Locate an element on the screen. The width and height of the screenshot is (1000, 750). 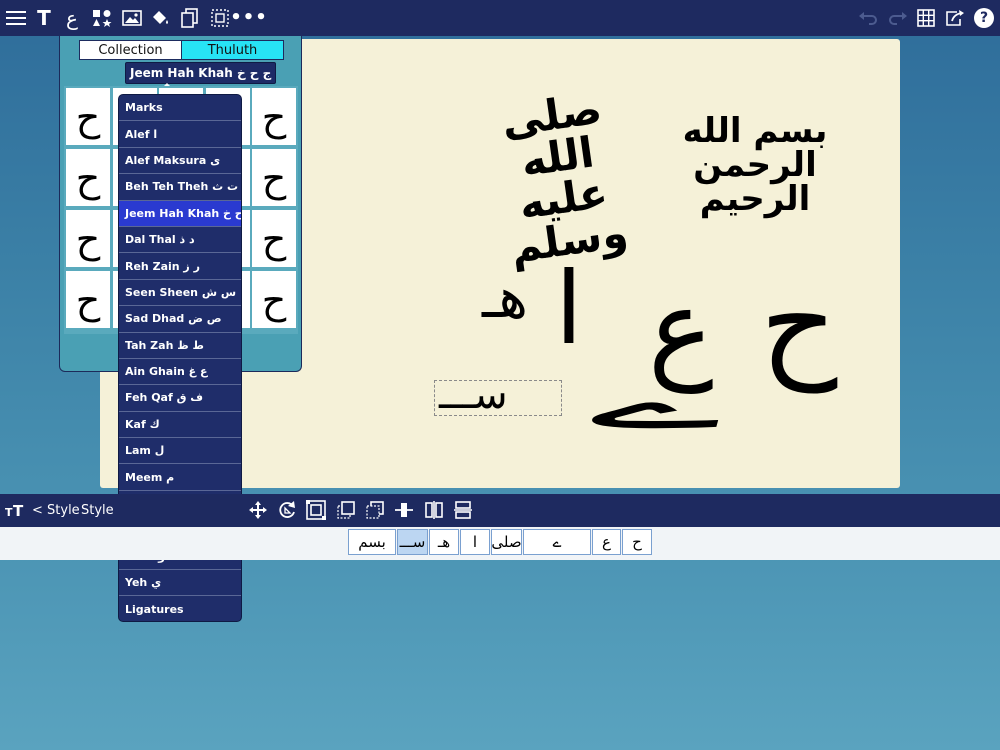
style-label: Style is located at coordinates (97, 510).